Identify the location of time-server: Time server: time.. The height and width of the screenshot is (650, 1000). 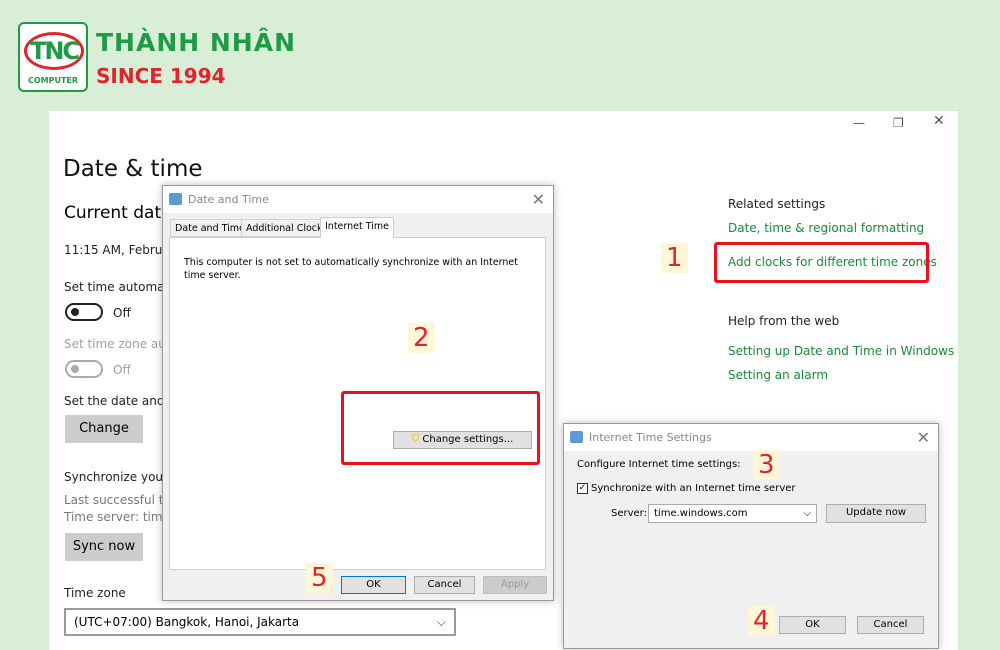
(119, 517).